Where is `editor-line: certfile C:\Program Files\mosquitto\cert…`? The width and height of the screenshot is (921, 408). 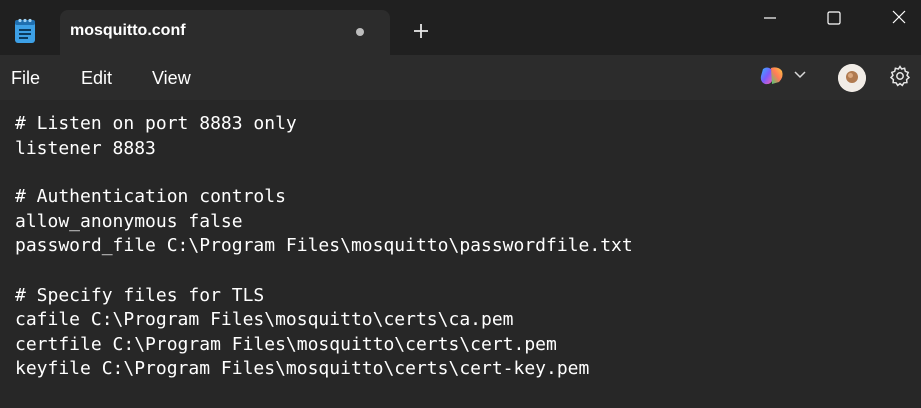
editor-line: certfile C:\Program Files\mosquitto\cert… is located at coordinates (286, 345).